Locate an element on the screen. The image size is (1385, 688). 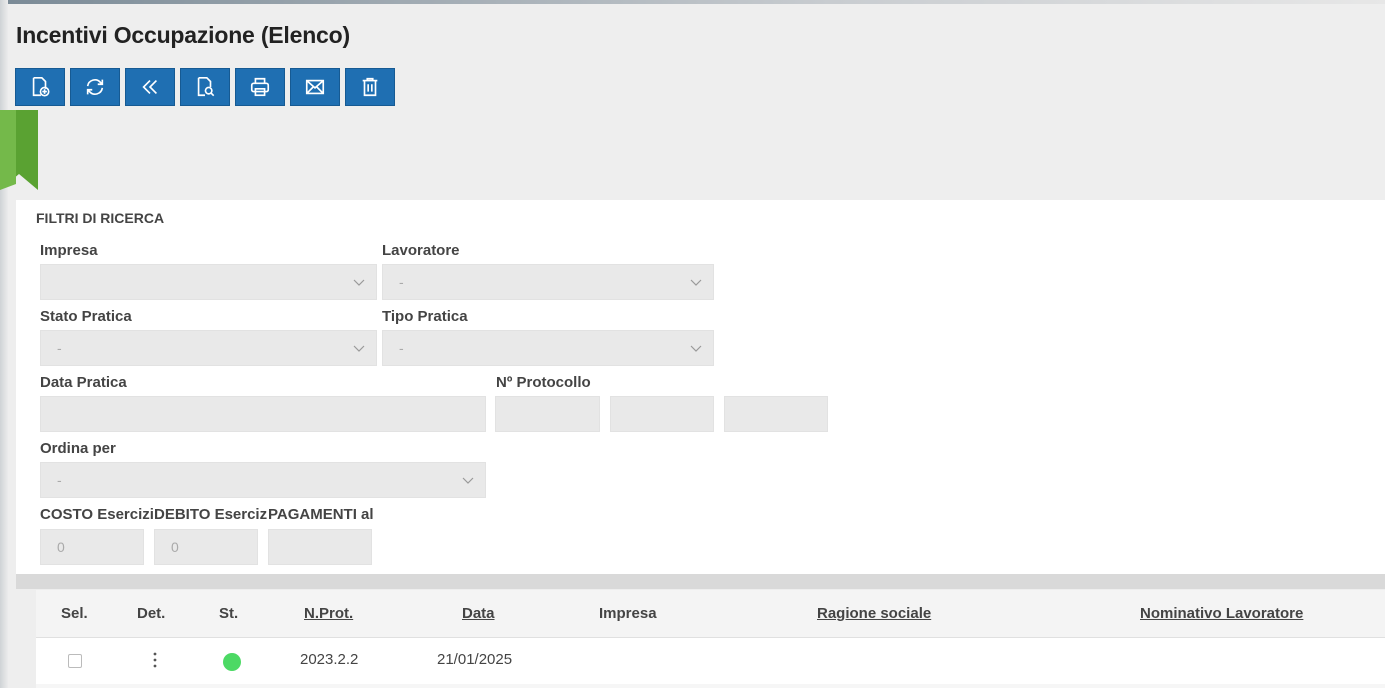
refresh-button is located at coordinates (95, 87).